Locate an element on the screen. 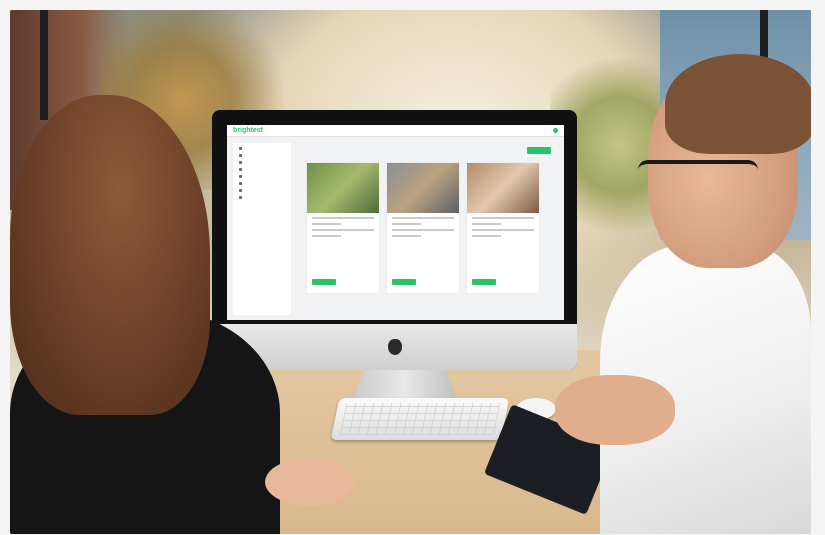 The width and height of the screenshot is (825, 535). monitor-screen: brightest is located at coordinates (395, 222).